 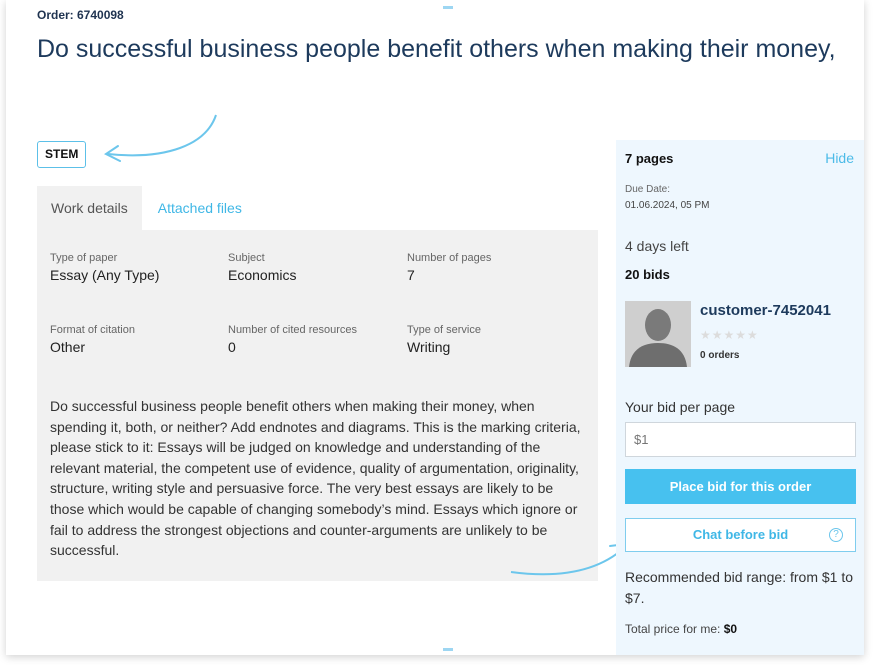 What do you see at coordinates (429, 347) in the screenshot?
I see `field-value: Writing` at bounding box center [429, 347].